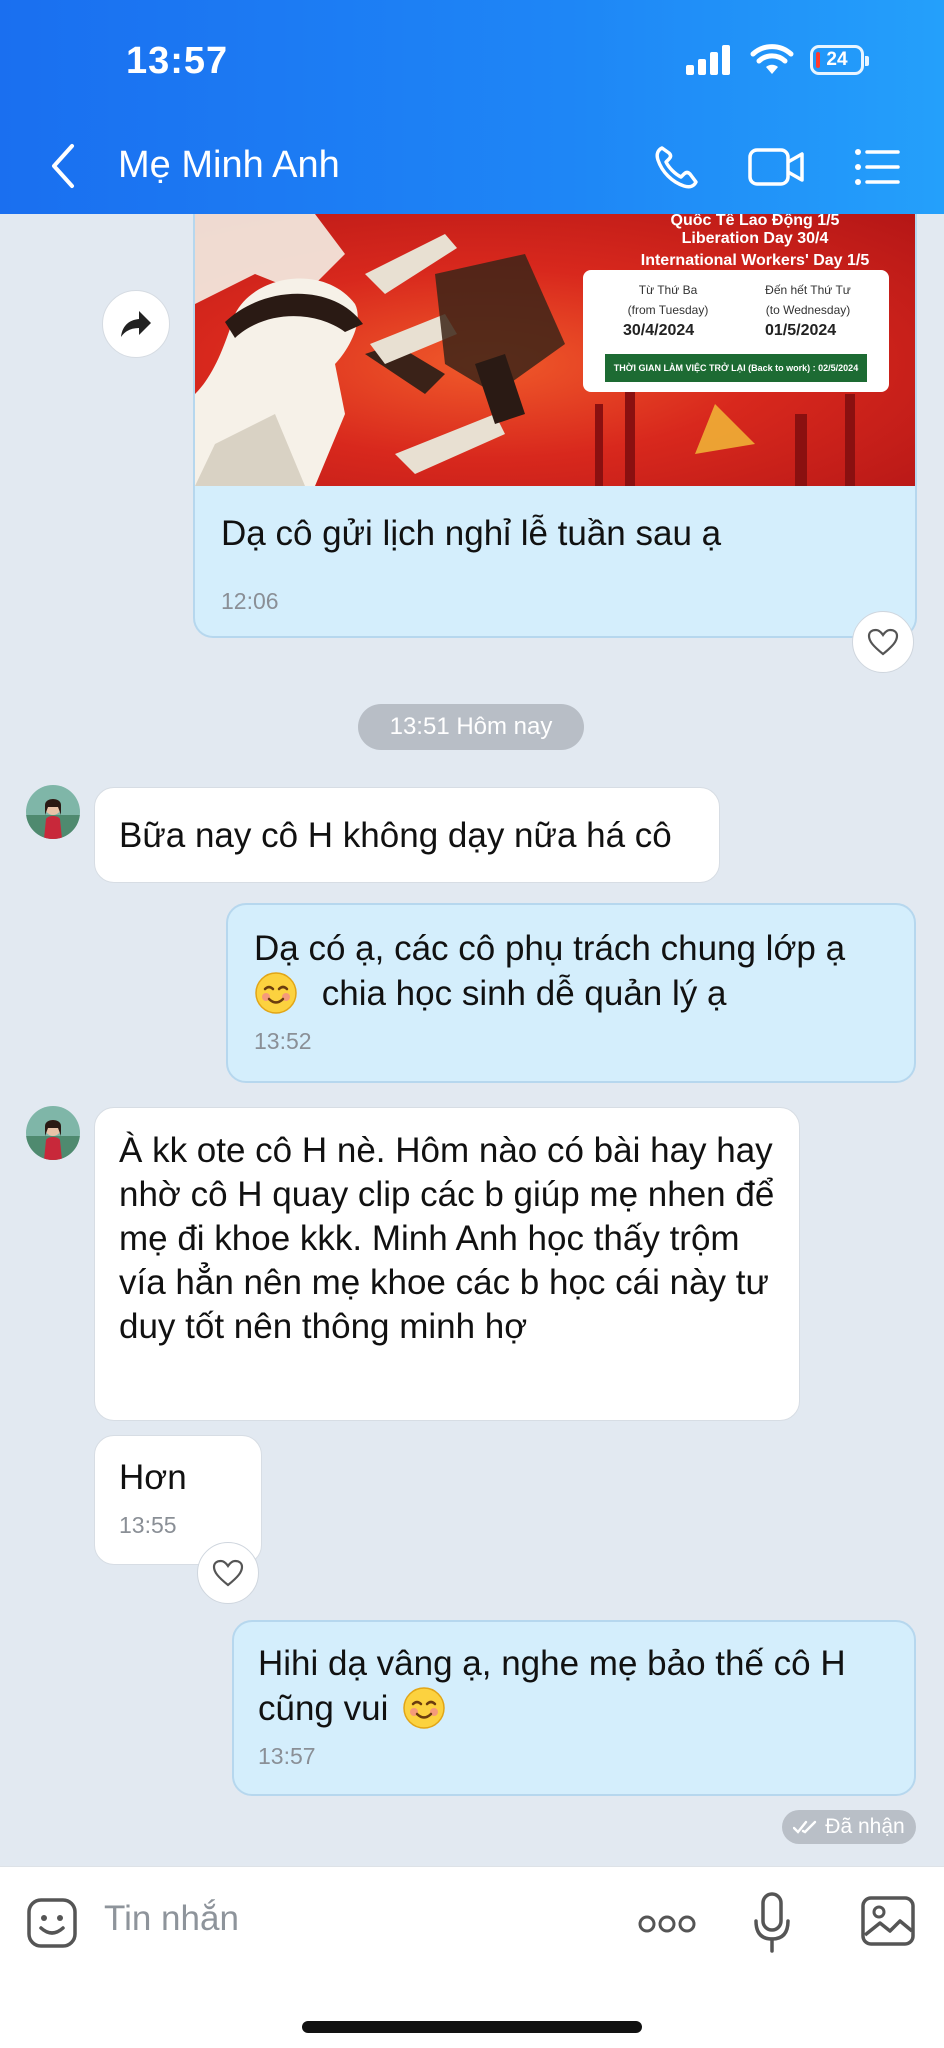 This screenshot has width=944, height=2048. Describe the element at coordinates (250, 601) in the screenshot. I see `message-time: 12:06` at that location.